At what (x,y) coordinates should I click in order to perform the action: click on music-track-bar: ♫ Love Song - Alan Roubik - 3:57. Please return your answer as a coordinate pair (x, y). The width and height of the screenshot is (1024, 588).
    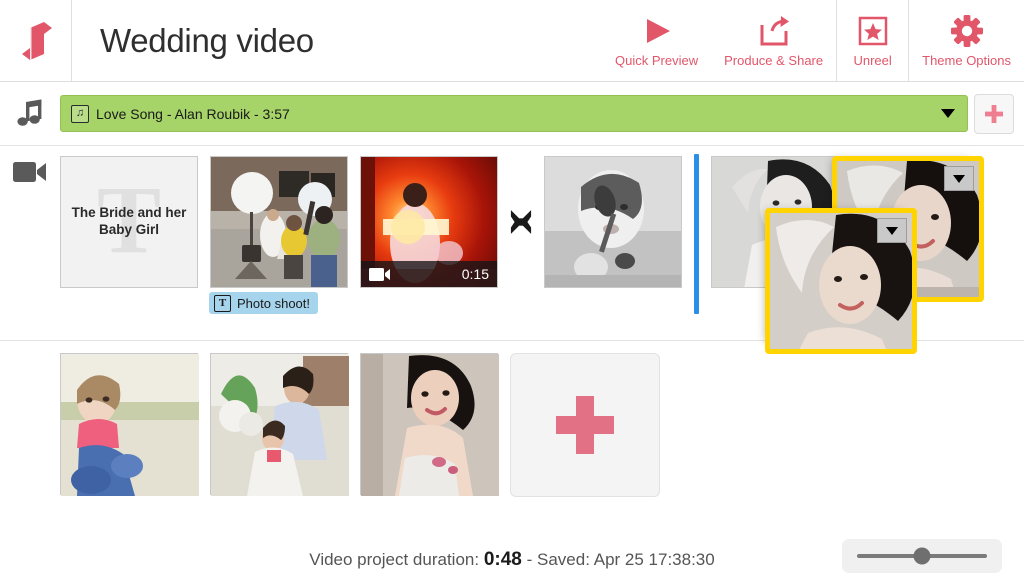
    Looking at the image, I should click on (514, 113).